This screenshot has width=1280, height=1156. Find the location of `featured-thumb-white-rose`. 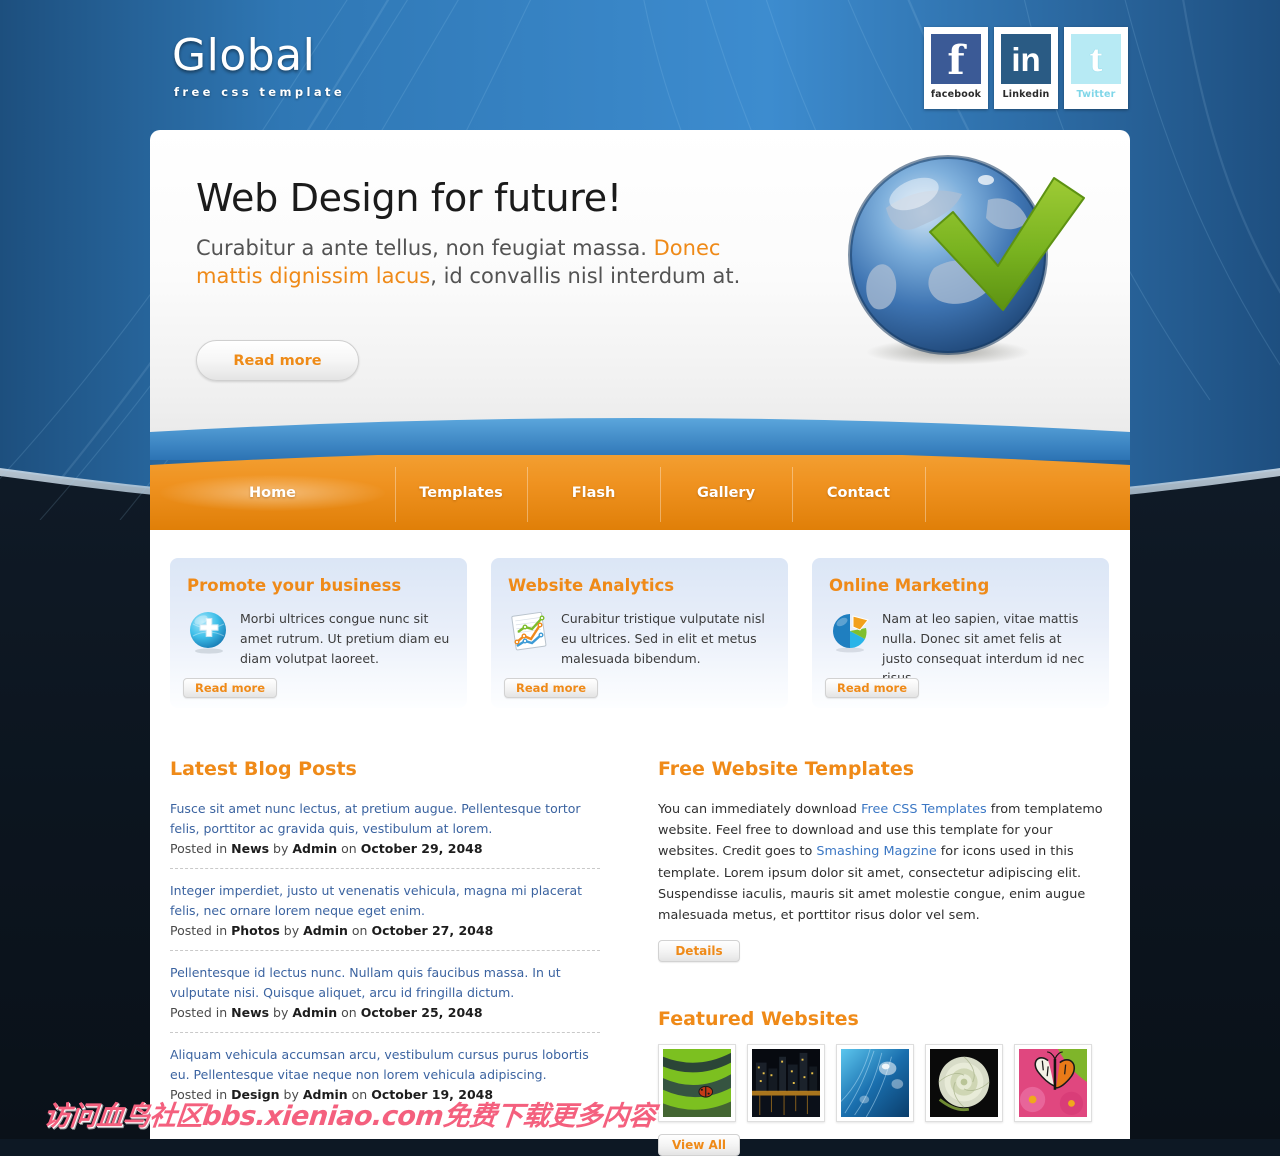

featured-thumb-white-rose is located at coordinates (964, 1083).